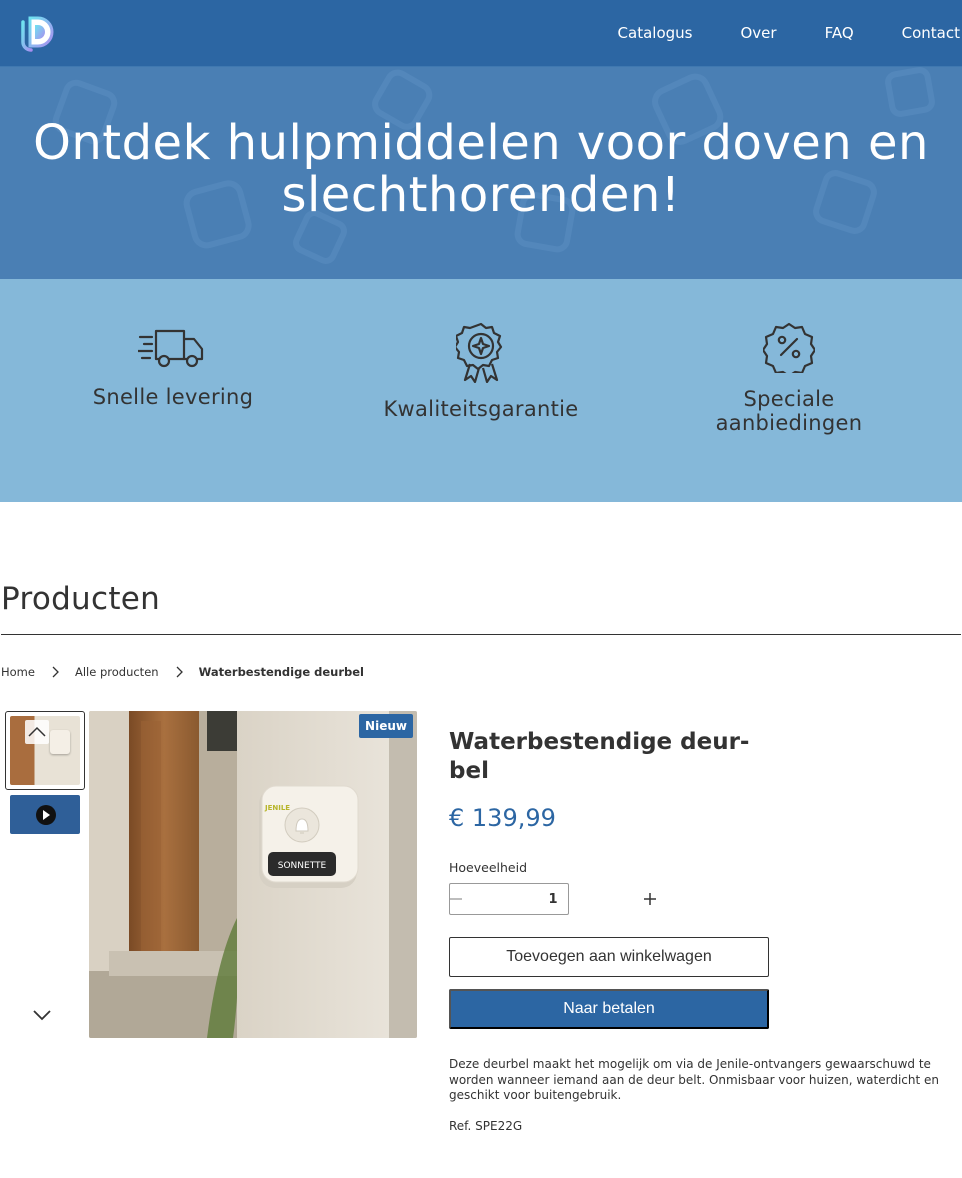 The height and width of the screenshot is (1178, 962). Describe the element at coordinates (758, 33) in the screenshot. I see `nav-link-over: Over` at that location.